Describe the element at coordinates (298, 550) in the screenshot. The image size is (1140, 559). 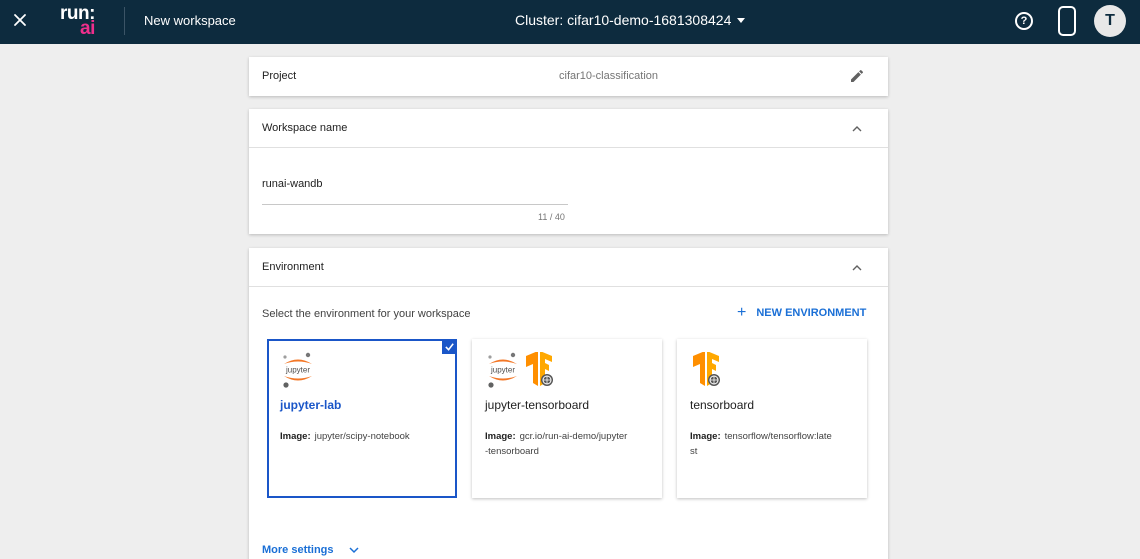
I see `more-settings-label: More settings` at that location.